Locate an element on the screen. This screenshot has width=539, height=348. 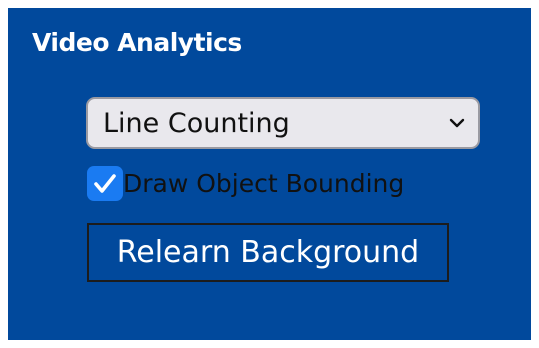
mode-select: Line Counting is located at coordinates (283, 123).